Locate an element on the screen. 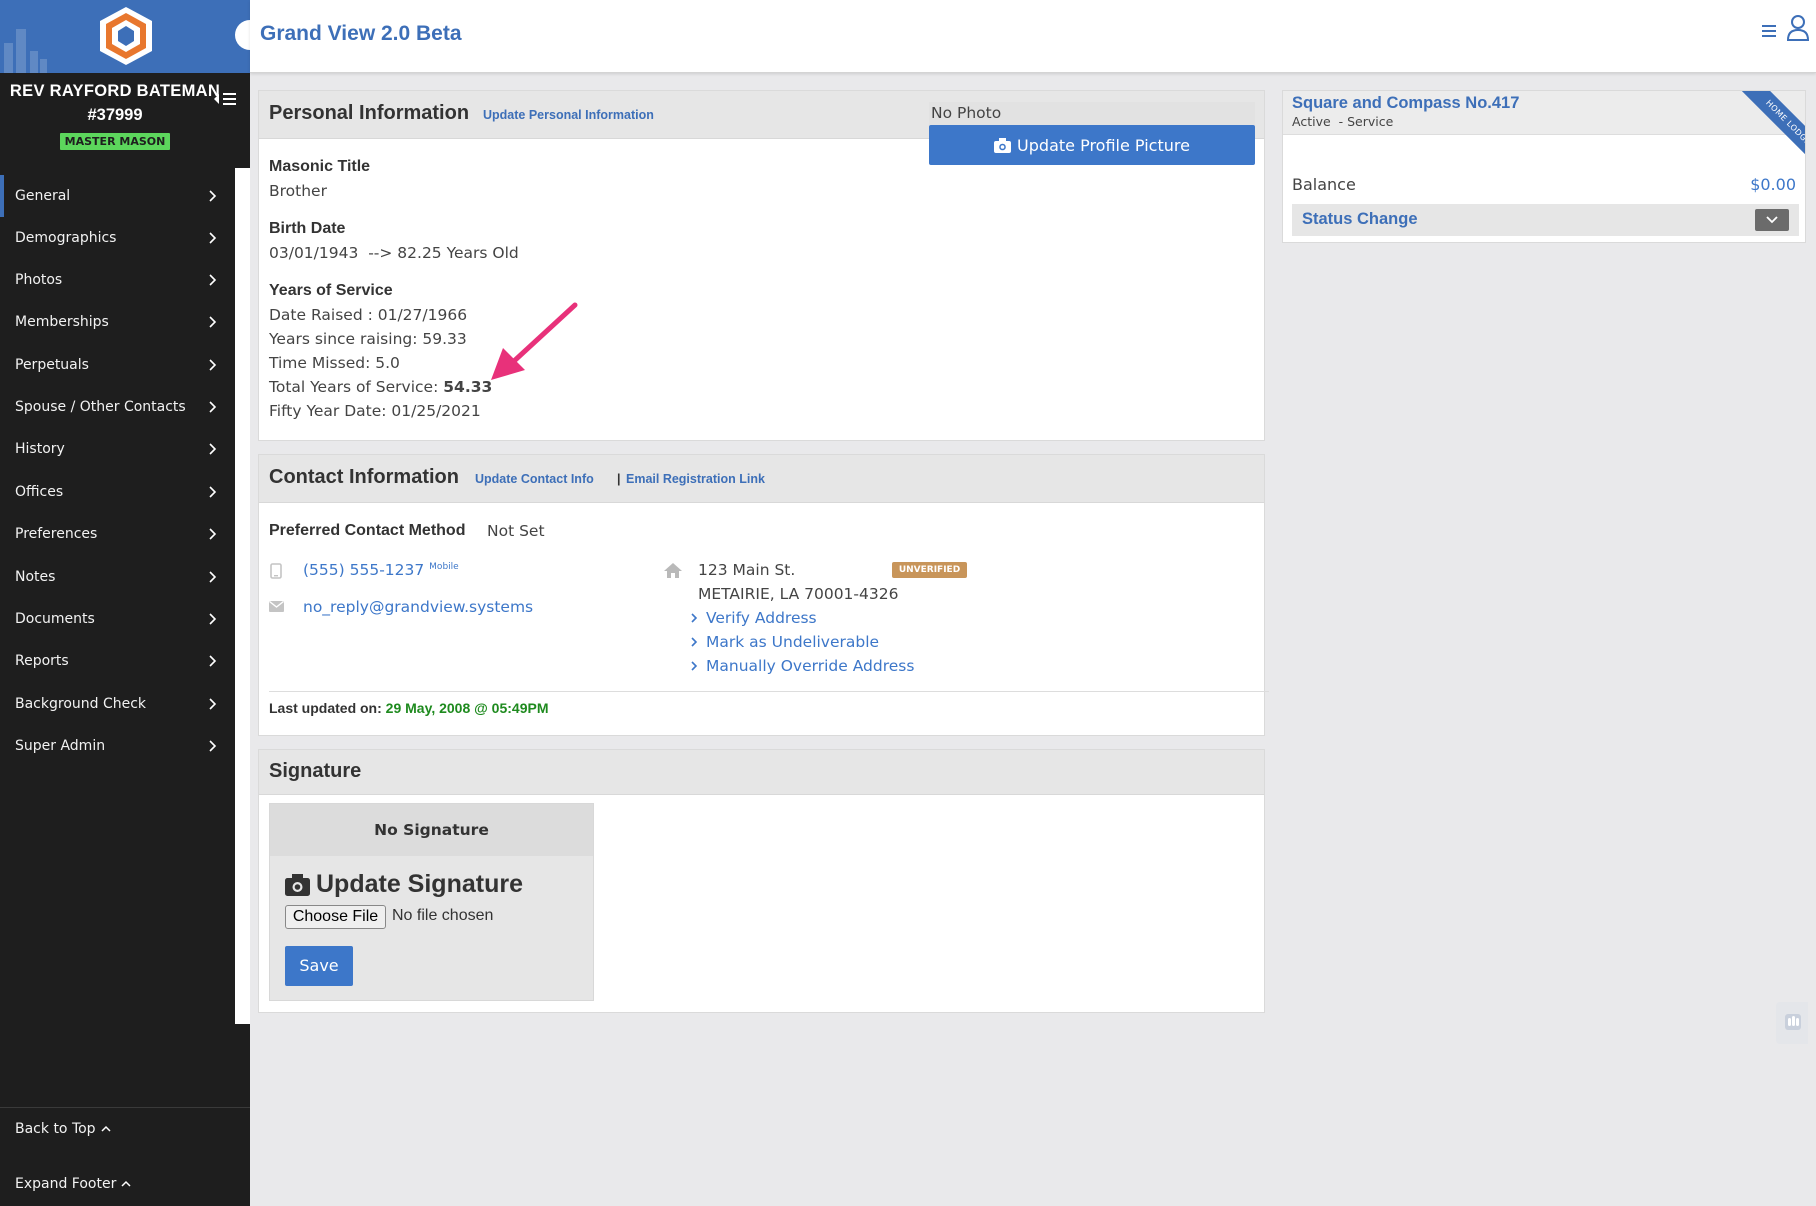  hand-icon is located at coordinates (1793, 1022).